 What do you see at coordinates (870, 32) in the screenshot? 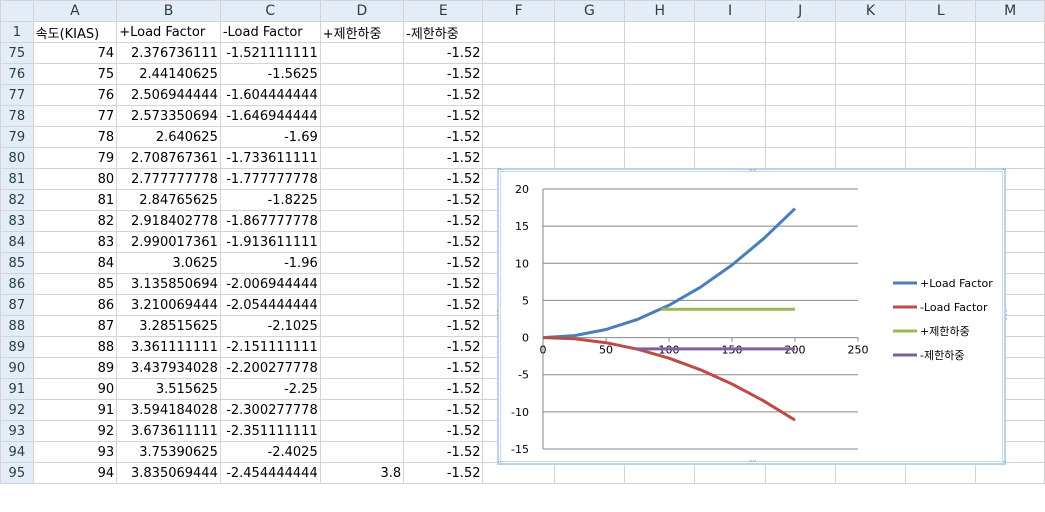
I see `cell-k1` at bounding box center [870, 32].